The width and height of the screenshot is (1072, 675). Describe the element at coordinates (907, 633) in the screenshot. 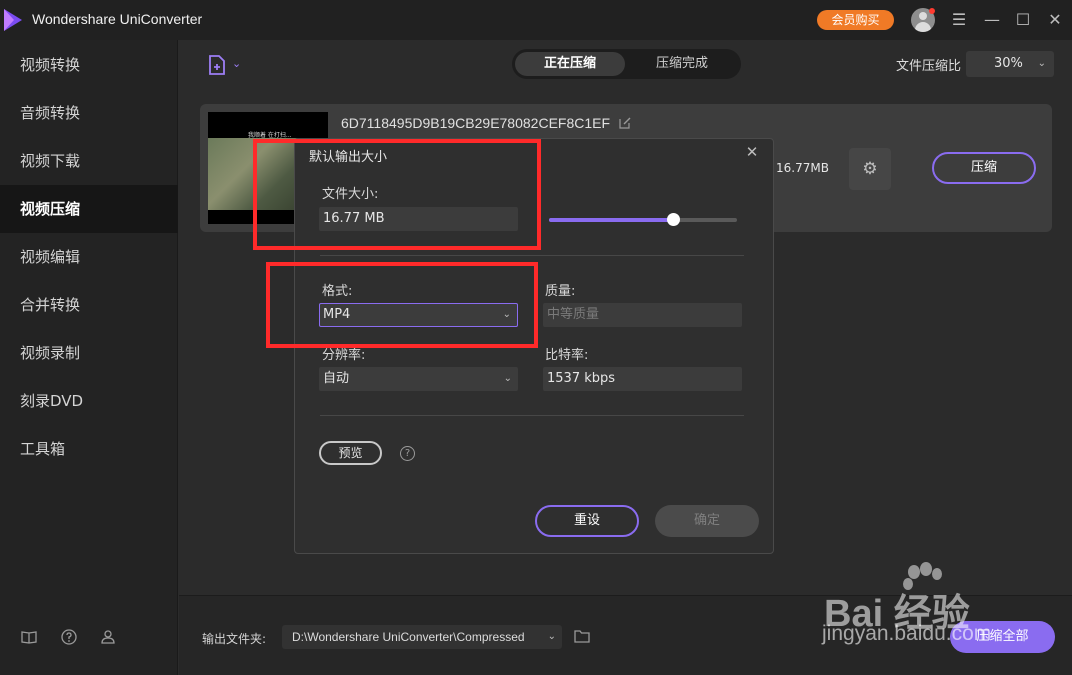

I see `watermark-line2: jingyan.baidu.com` at that location.